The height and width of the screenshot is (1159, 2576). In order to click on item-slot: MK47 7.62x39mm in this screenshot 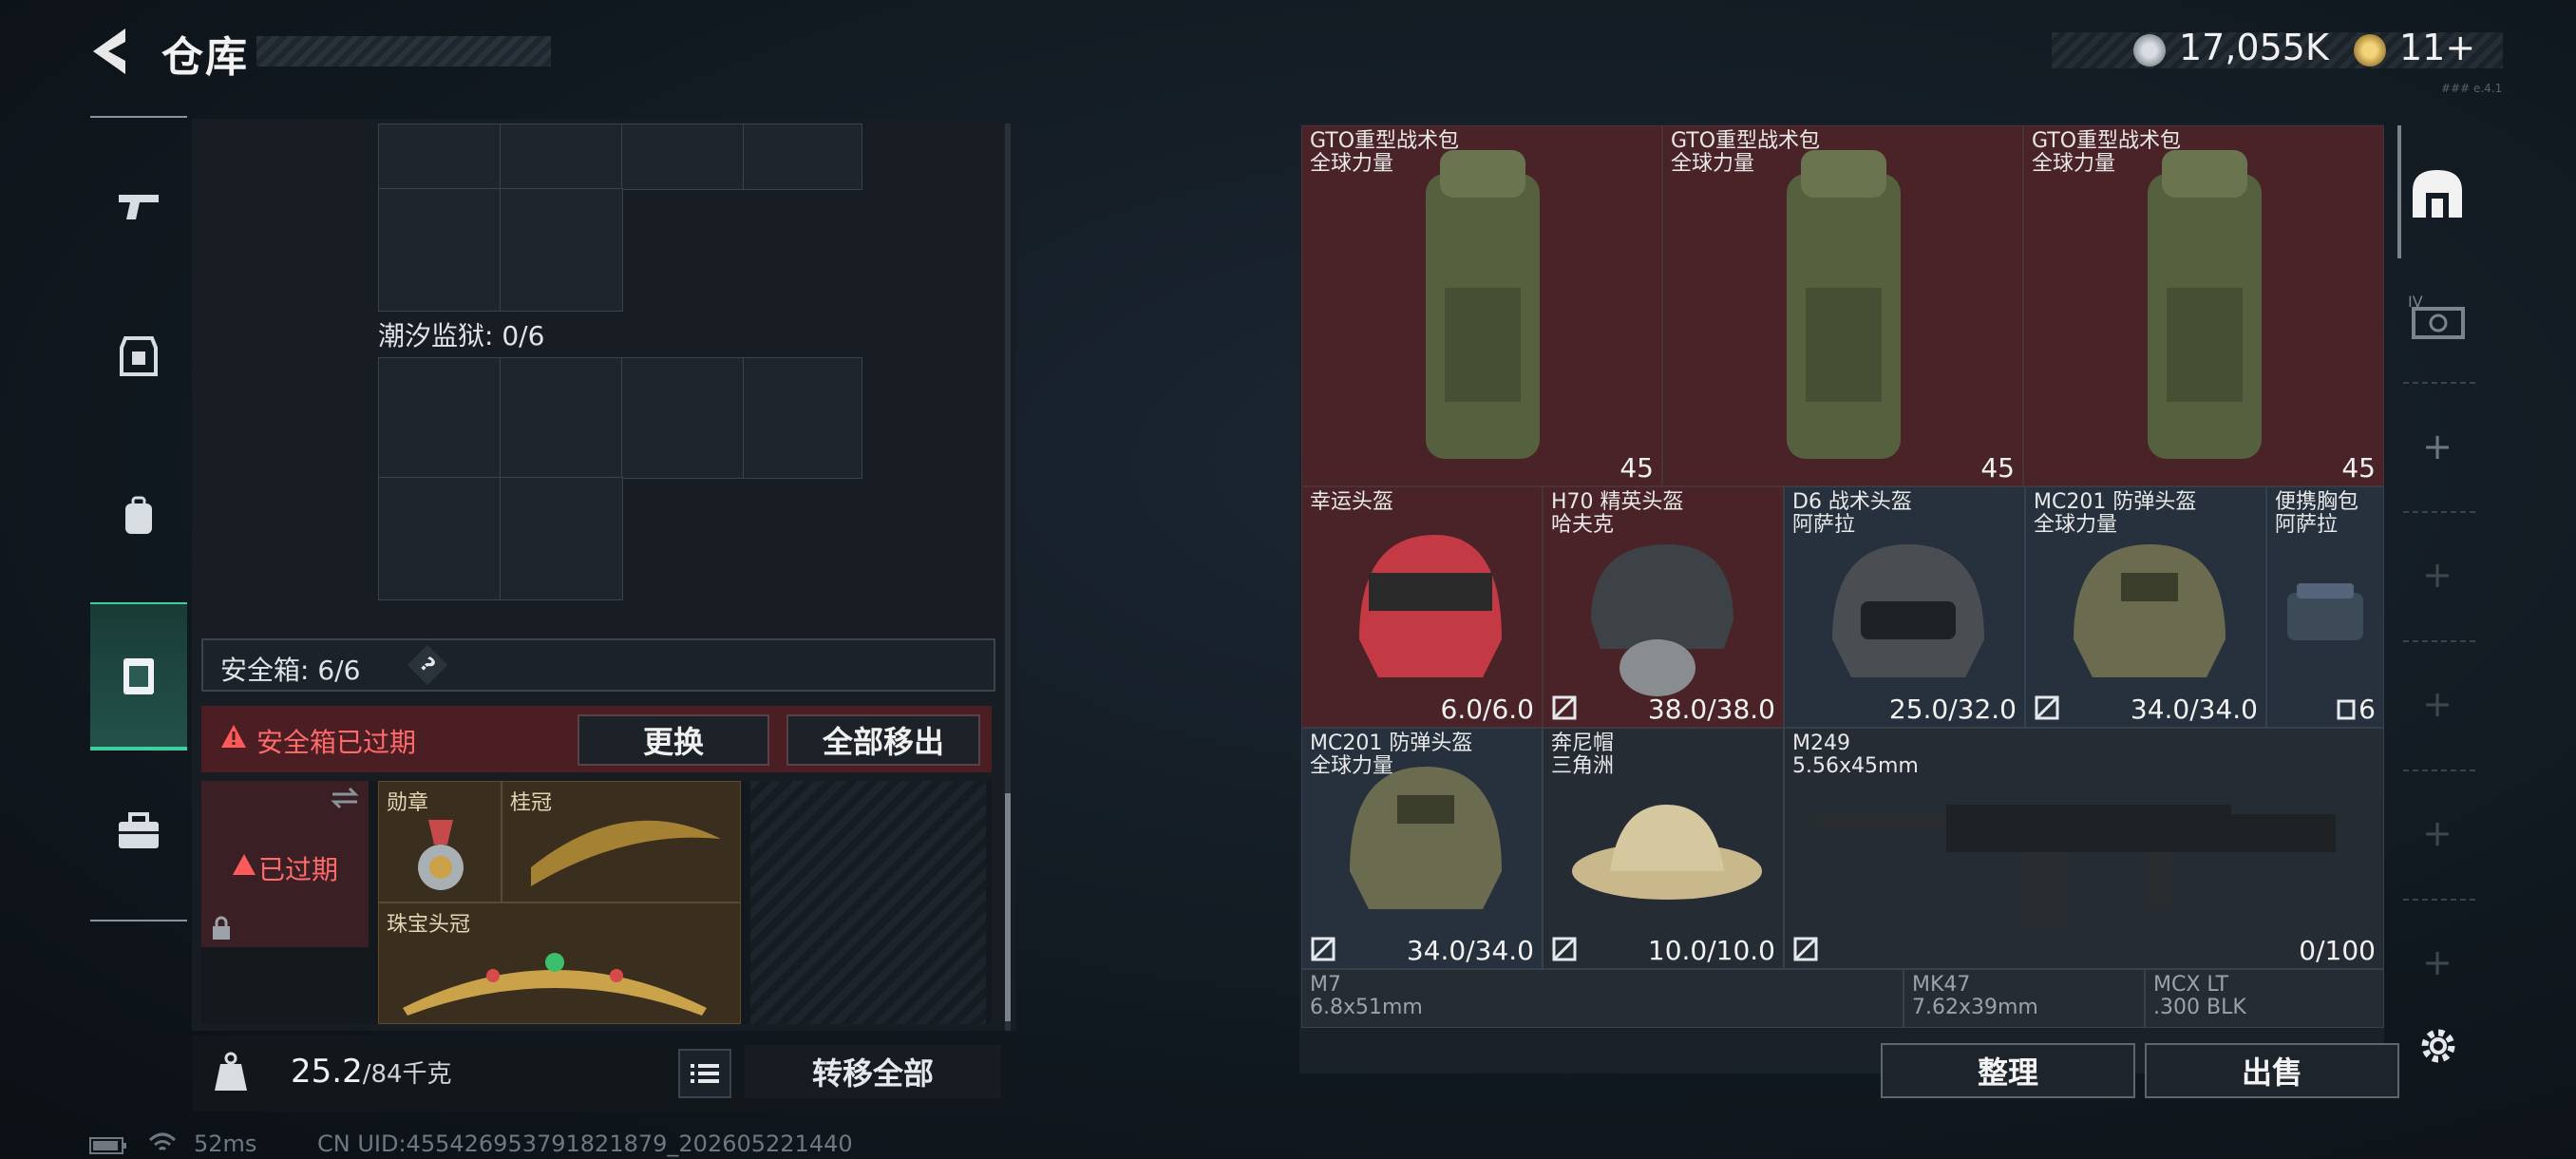, I will do `click(2024, 998)`.